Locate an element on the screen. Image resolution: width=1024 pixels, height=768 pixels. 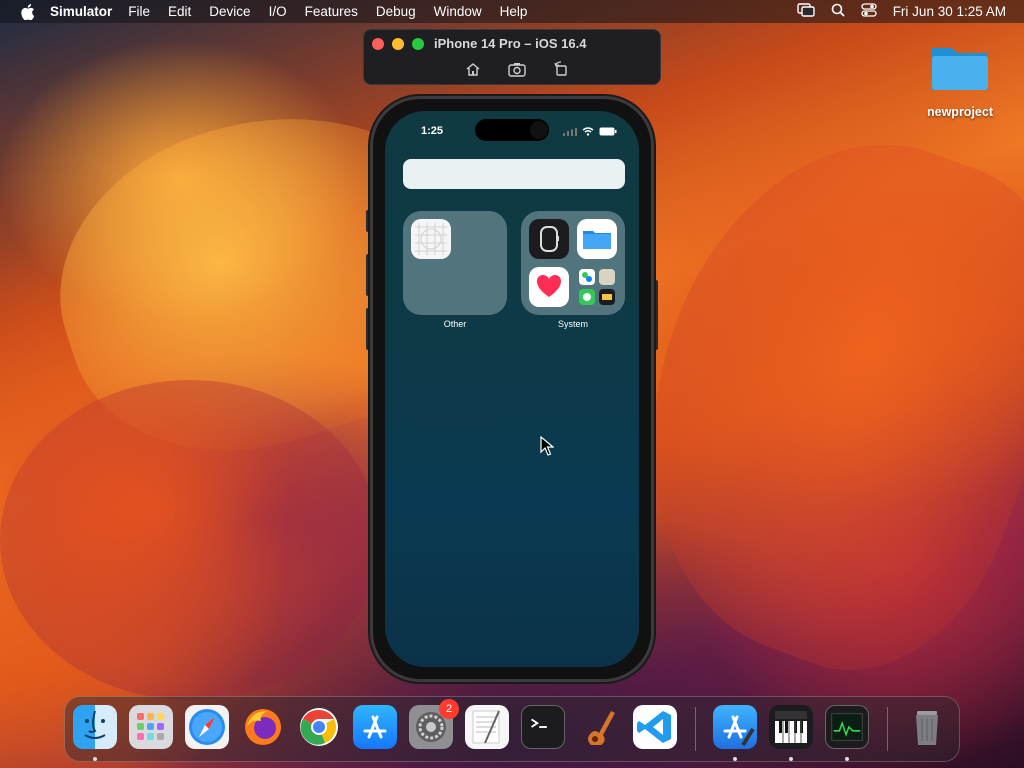
audio-midi-setup-icon is located at coordinates (791, 727).